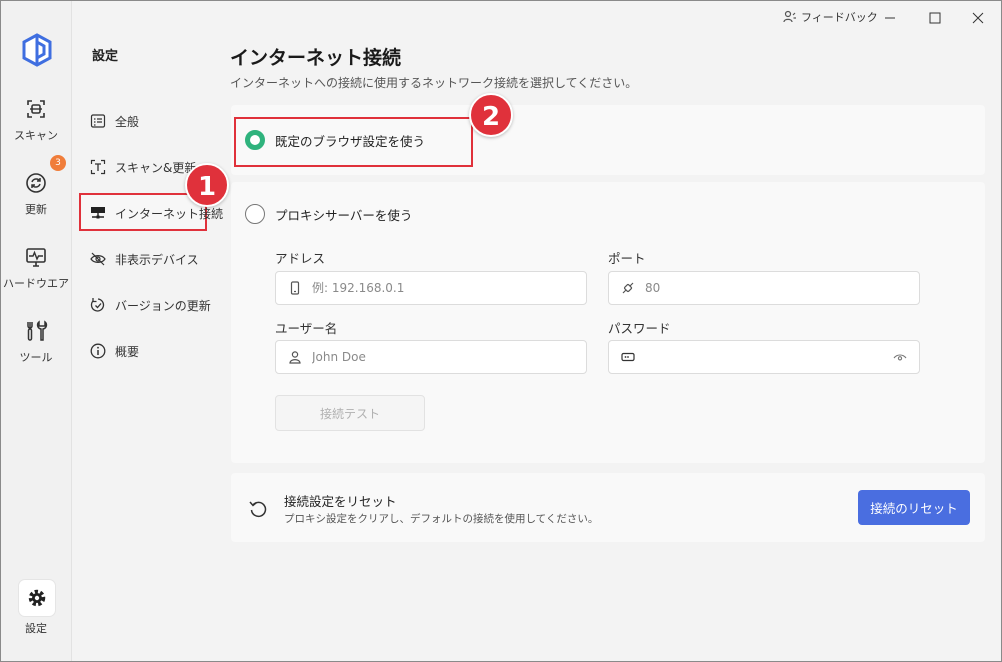  Describe the element at coordinates (412, 357) in the screenshot. I see `username-input` at that location.